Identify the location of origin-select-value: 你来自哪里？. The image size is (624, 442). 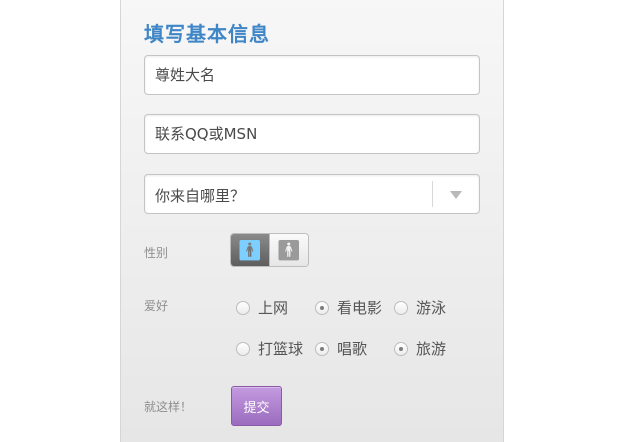
(200, 196).